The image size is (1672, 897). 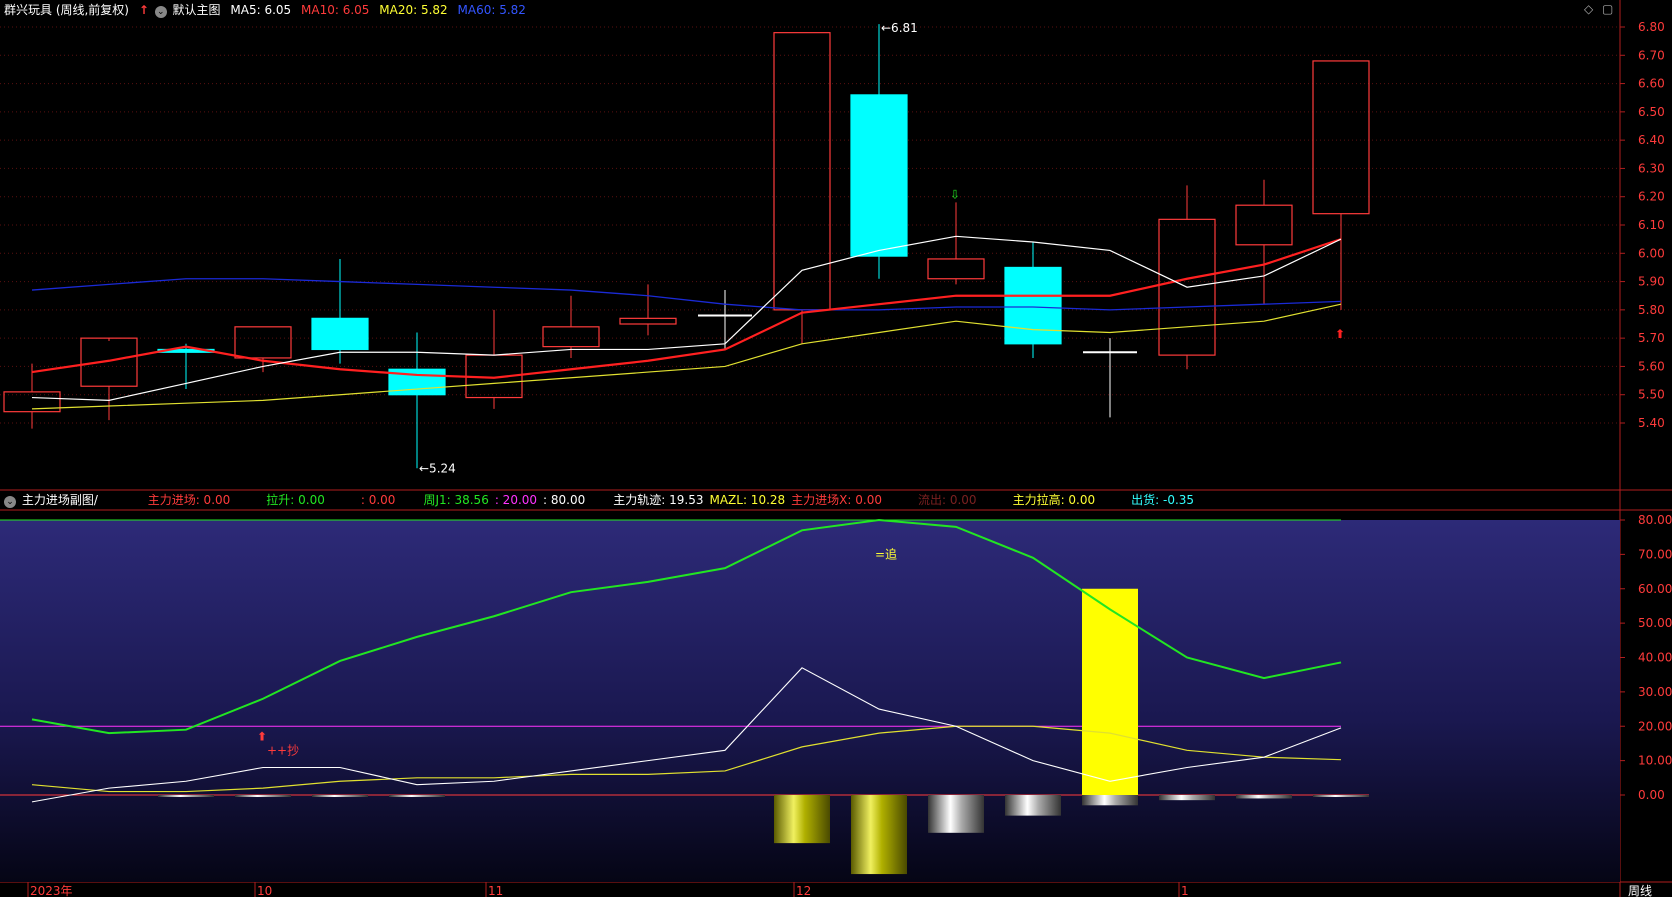 I want to click on sub-tick-label: 80.00, so click(x=1655, y=520).